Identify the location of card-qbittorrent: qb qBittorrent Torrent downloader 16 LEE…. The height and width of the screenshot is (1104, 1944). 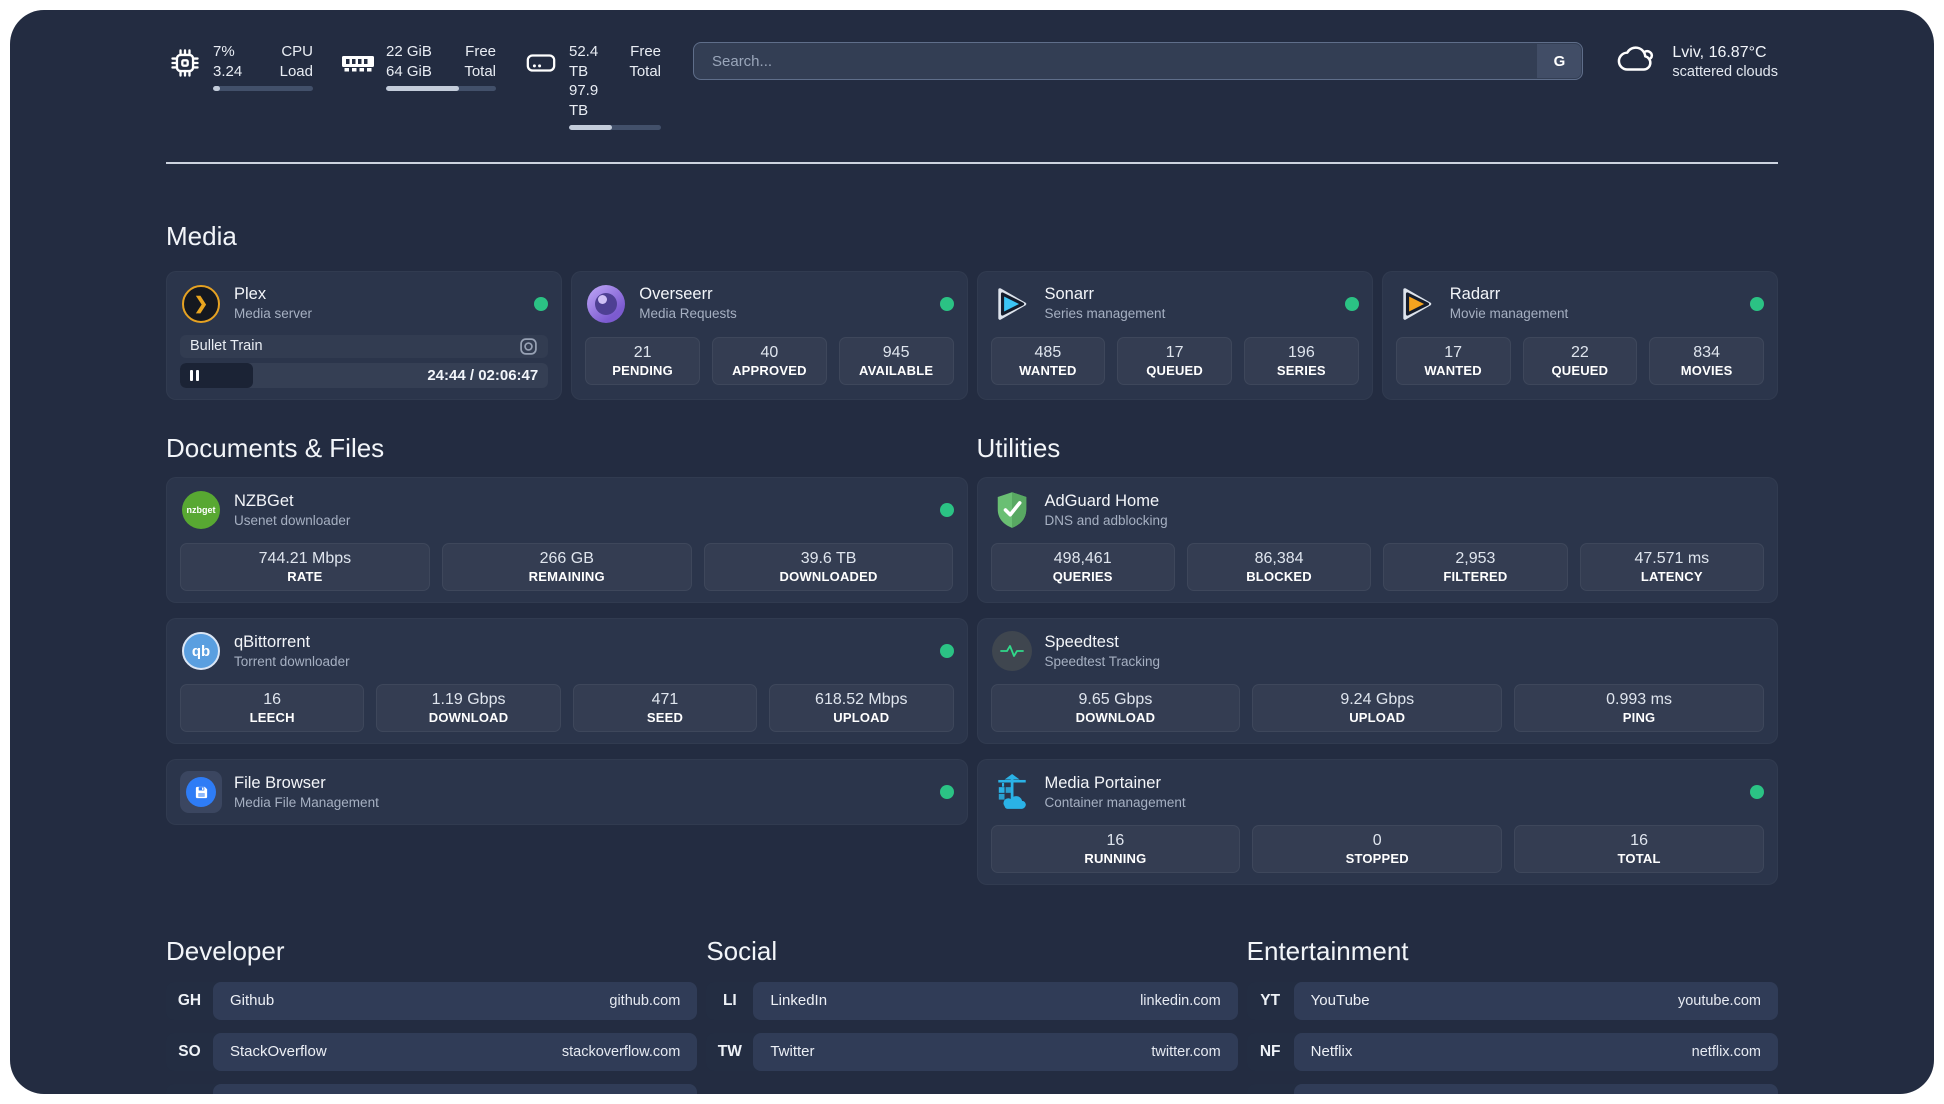
(567, 681).